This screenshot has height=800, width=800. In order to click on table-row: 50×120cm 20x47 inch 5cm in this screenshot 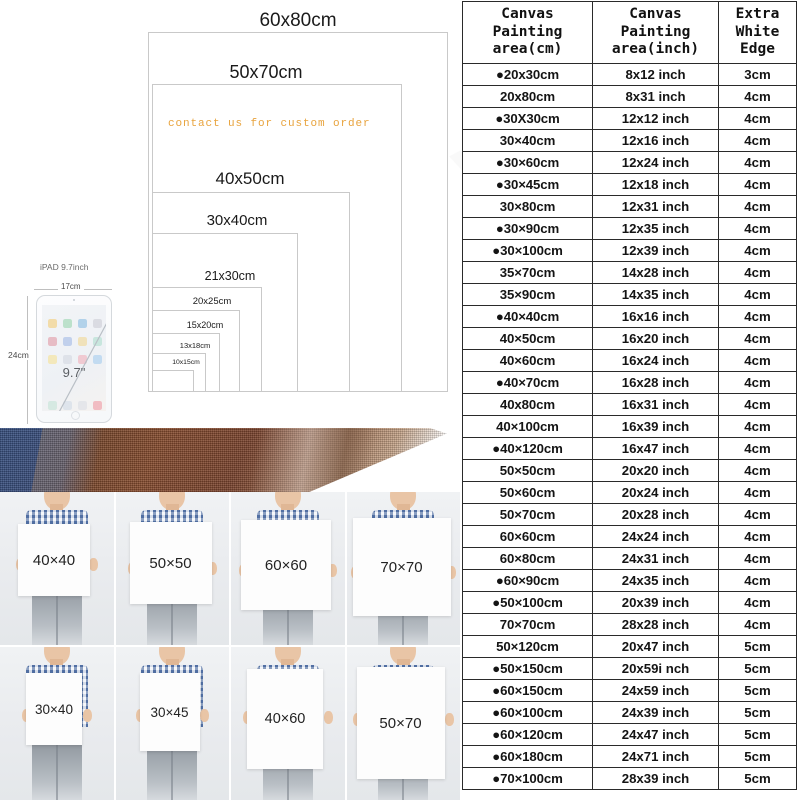, I will do `click(629, 647)`.